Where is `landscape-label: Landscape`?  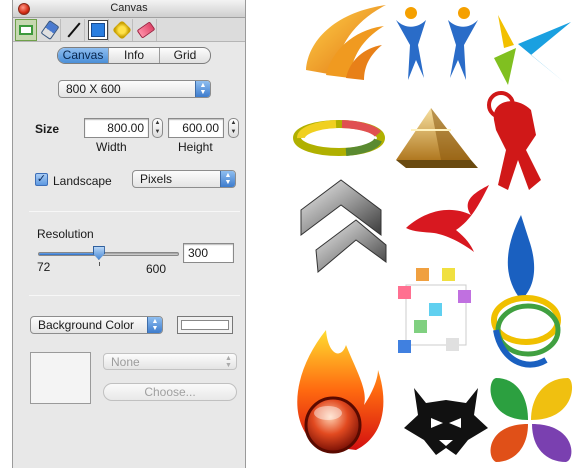 landscape-label: Landscape is located at coordinates (82, 181).